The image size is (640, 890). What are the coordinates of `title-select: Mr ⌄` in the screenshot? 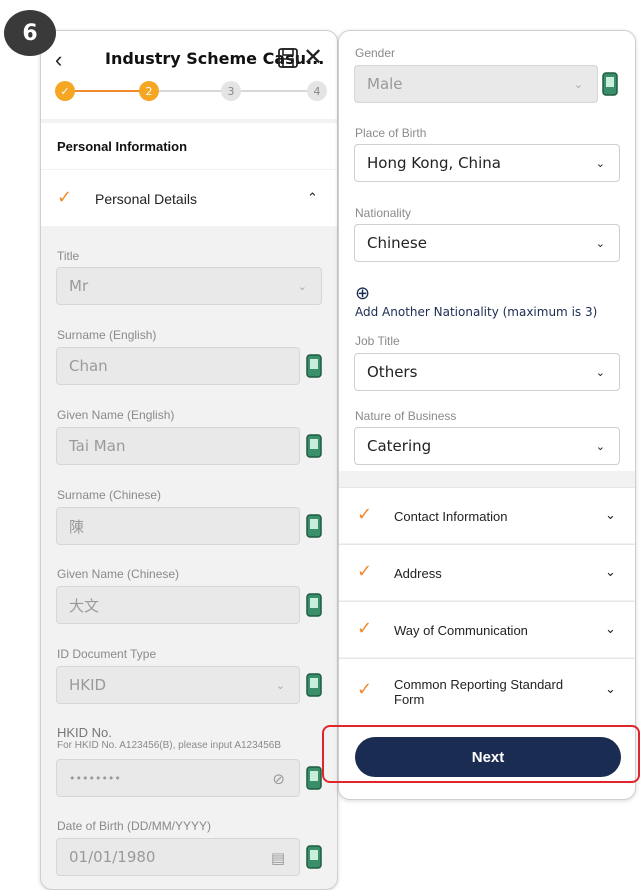 It's located at (189, 286).